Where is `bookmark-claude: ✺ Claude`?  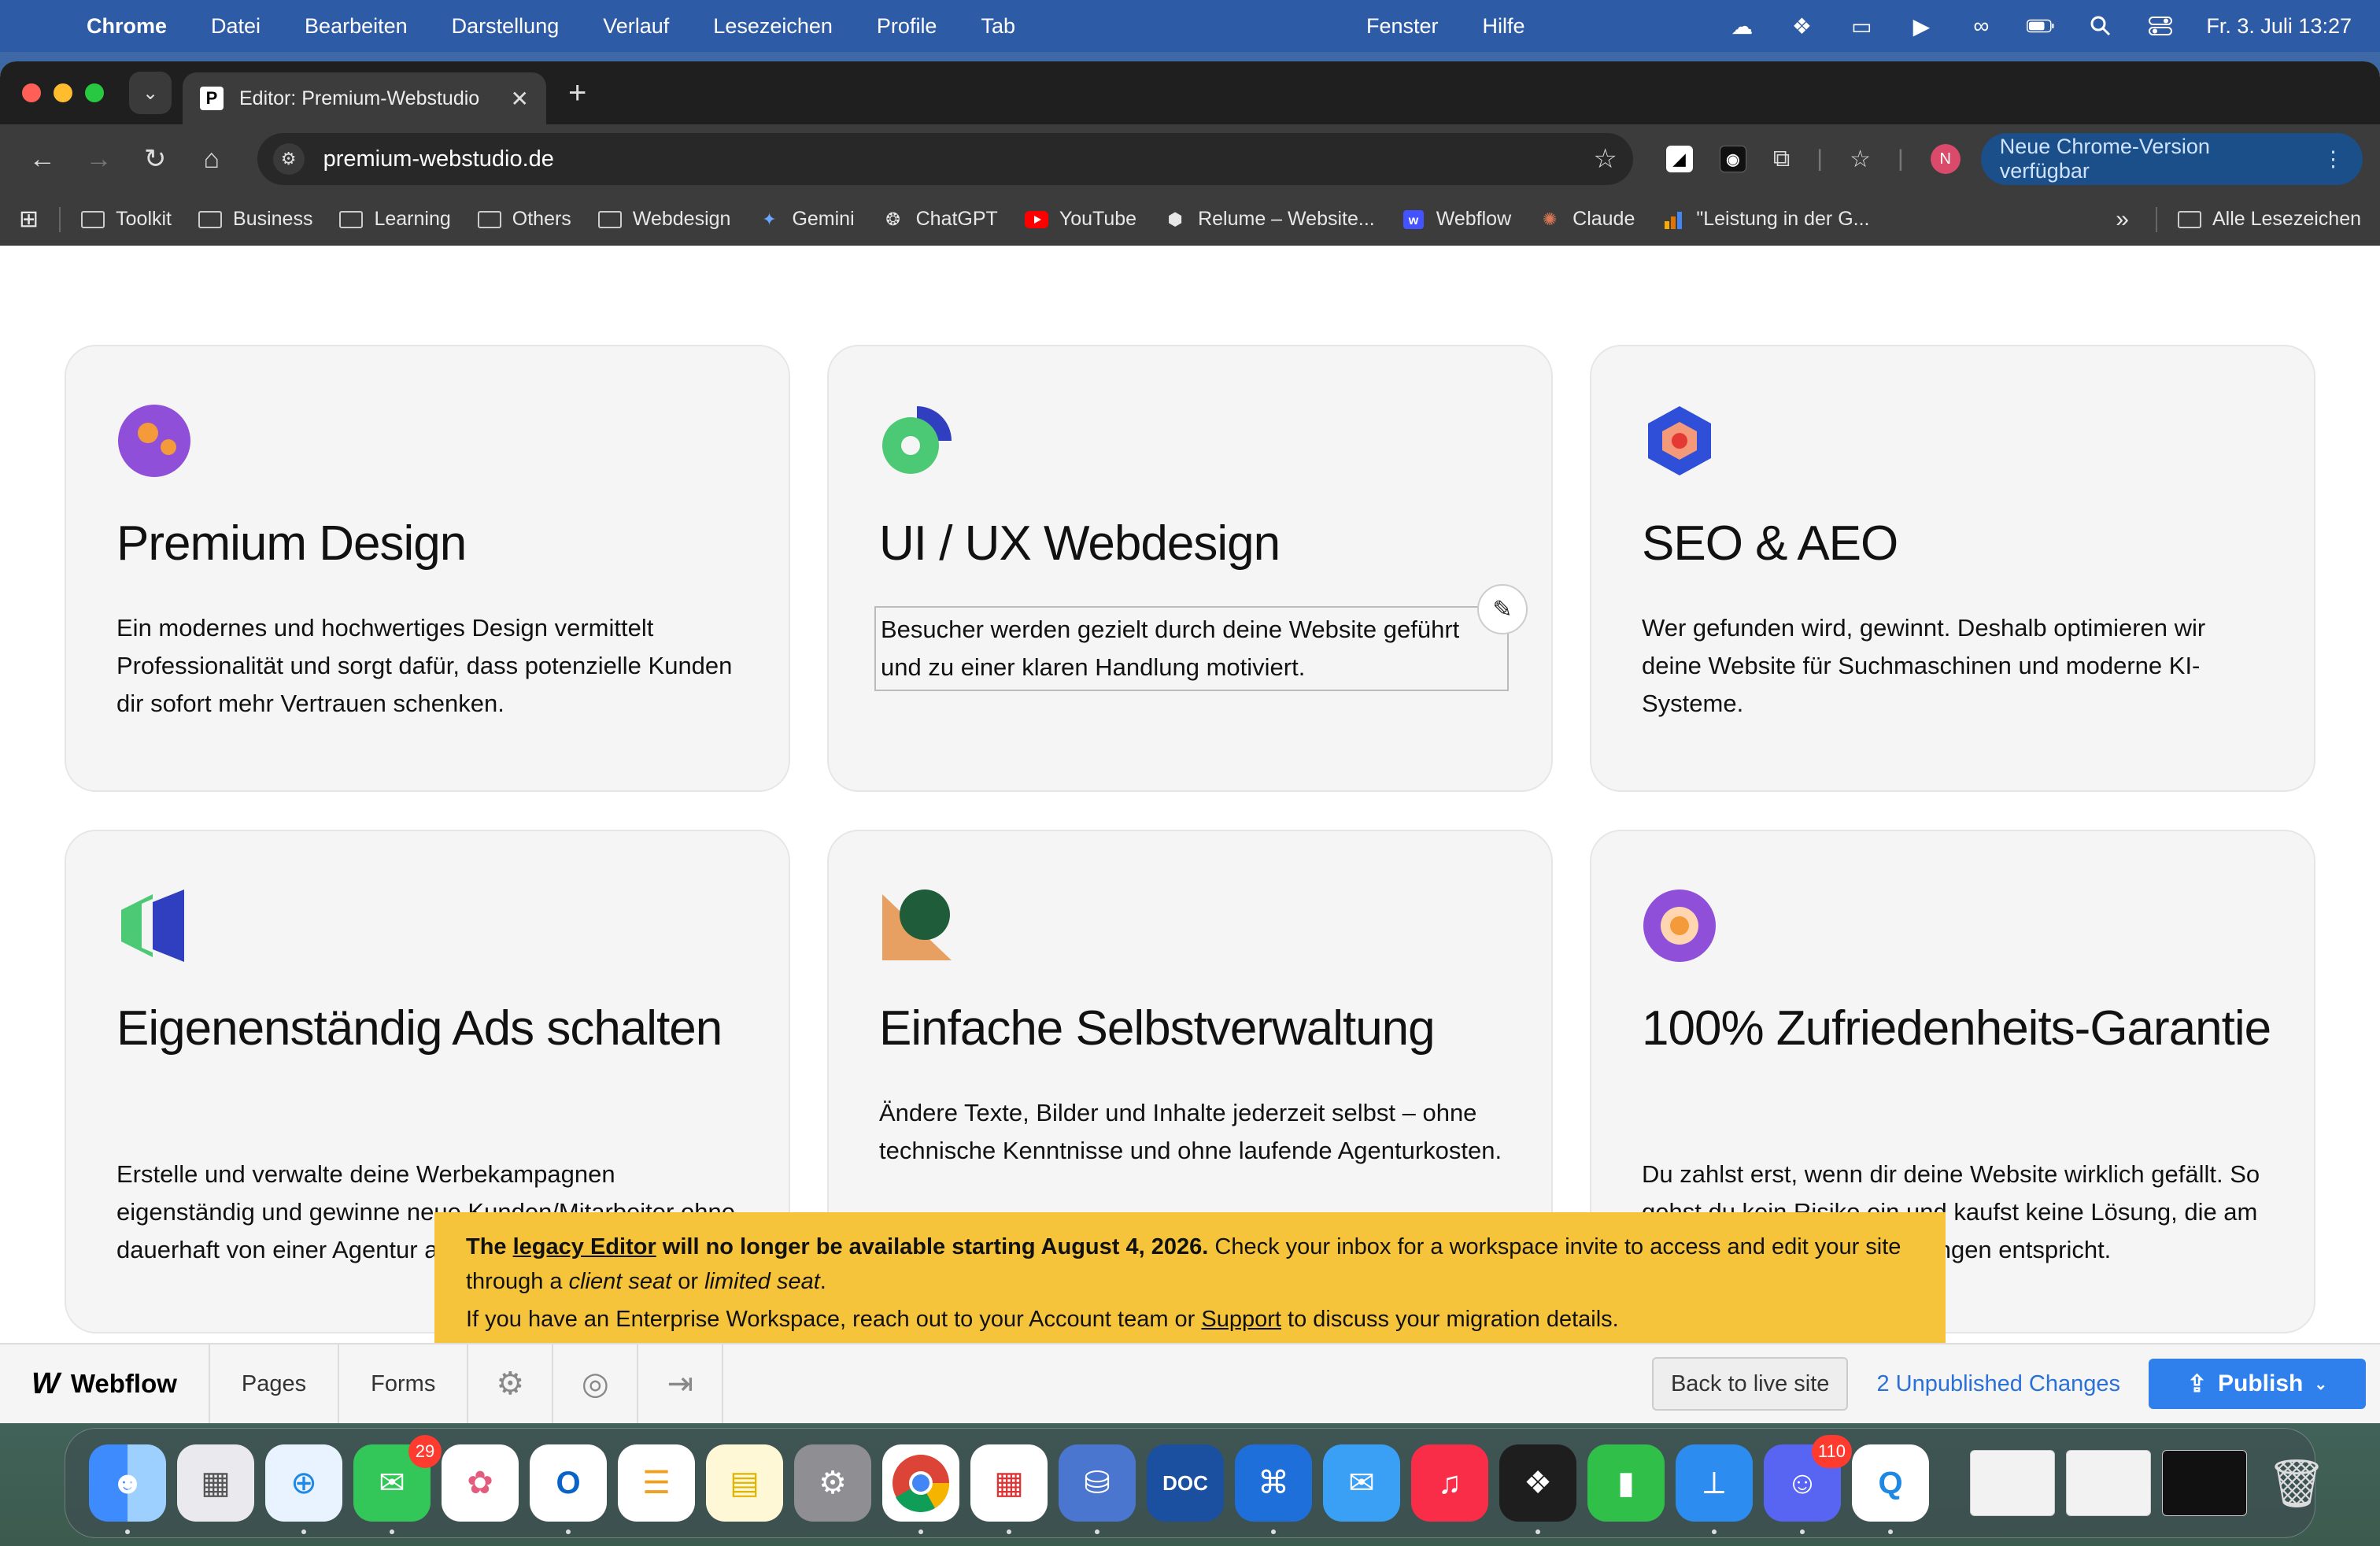
bookmark-claude: ✺ Claude is located at coordinates (1586, 220).